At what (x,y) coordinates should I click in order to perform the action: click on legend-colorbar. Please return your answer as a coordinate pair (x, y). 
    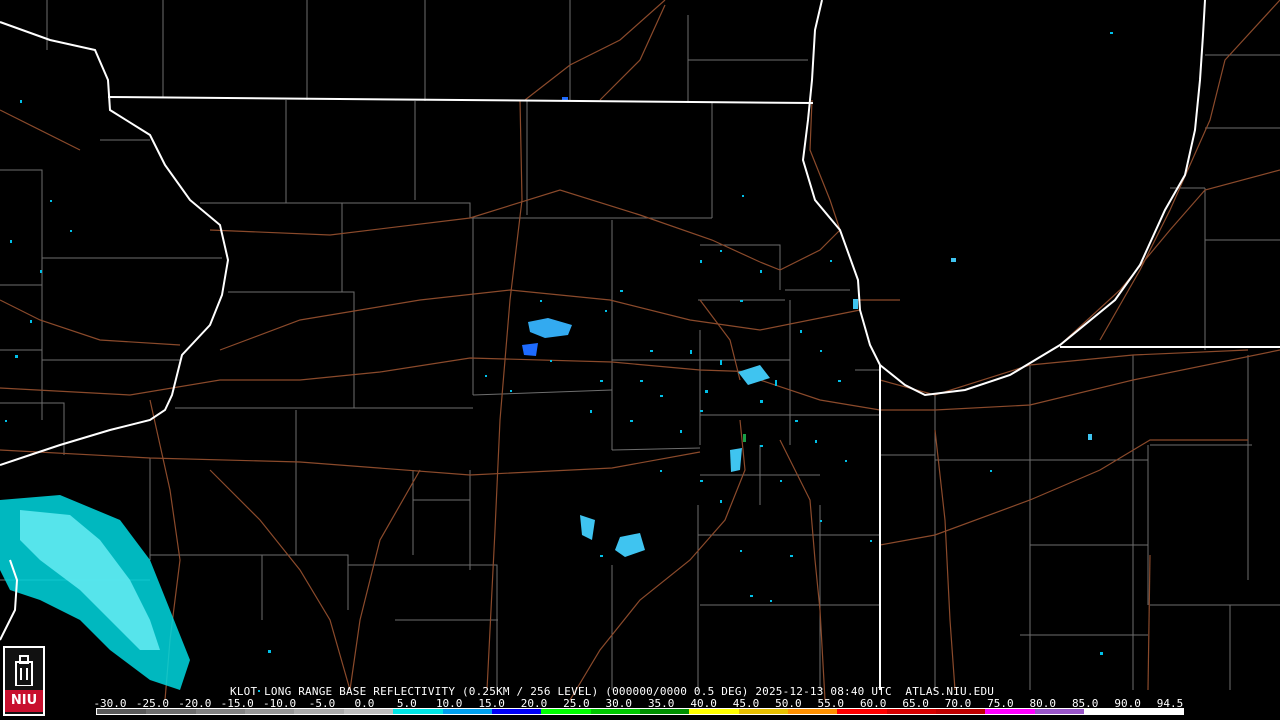
    Looking at the image, I should click on (640, 711).